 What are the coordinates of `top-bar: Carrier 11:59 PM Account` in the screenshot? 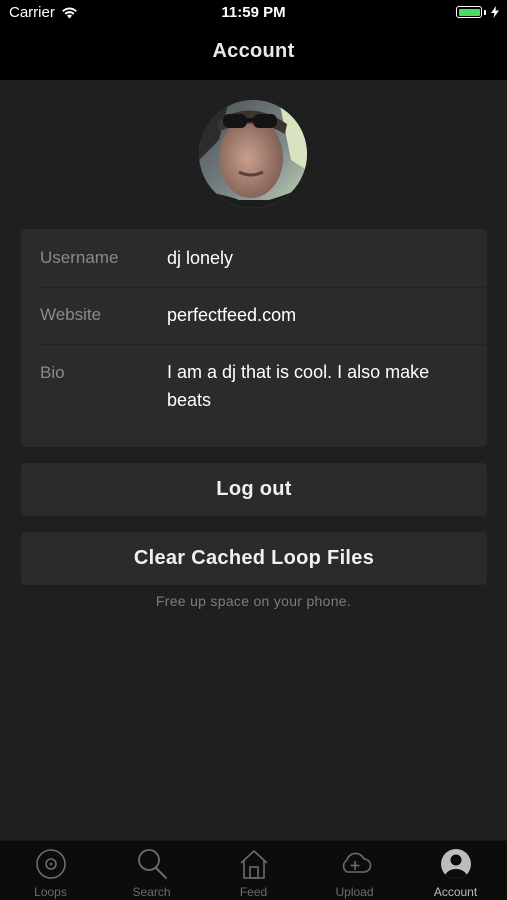 It's located at (253, 40).